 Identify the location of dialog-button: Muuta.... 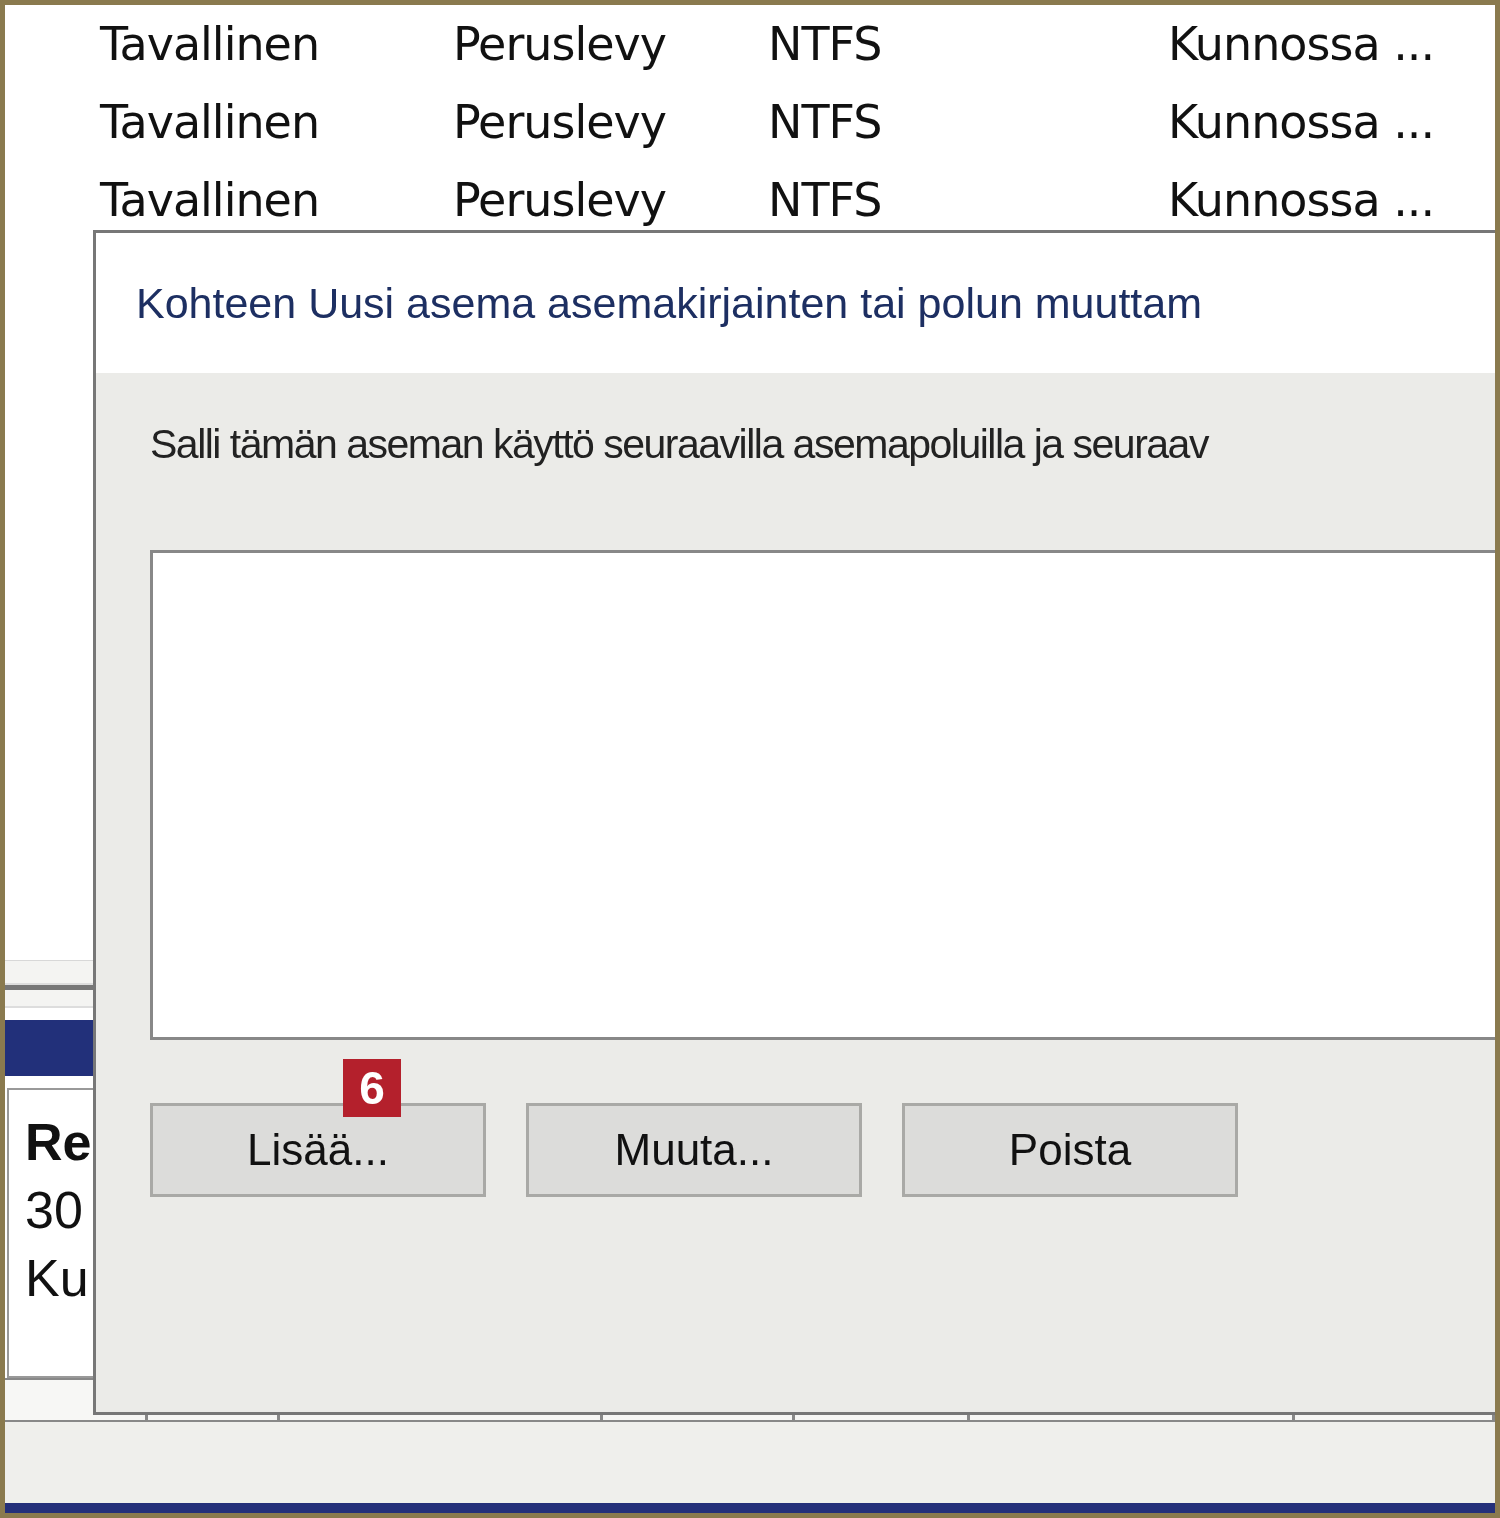
(694, 1150).